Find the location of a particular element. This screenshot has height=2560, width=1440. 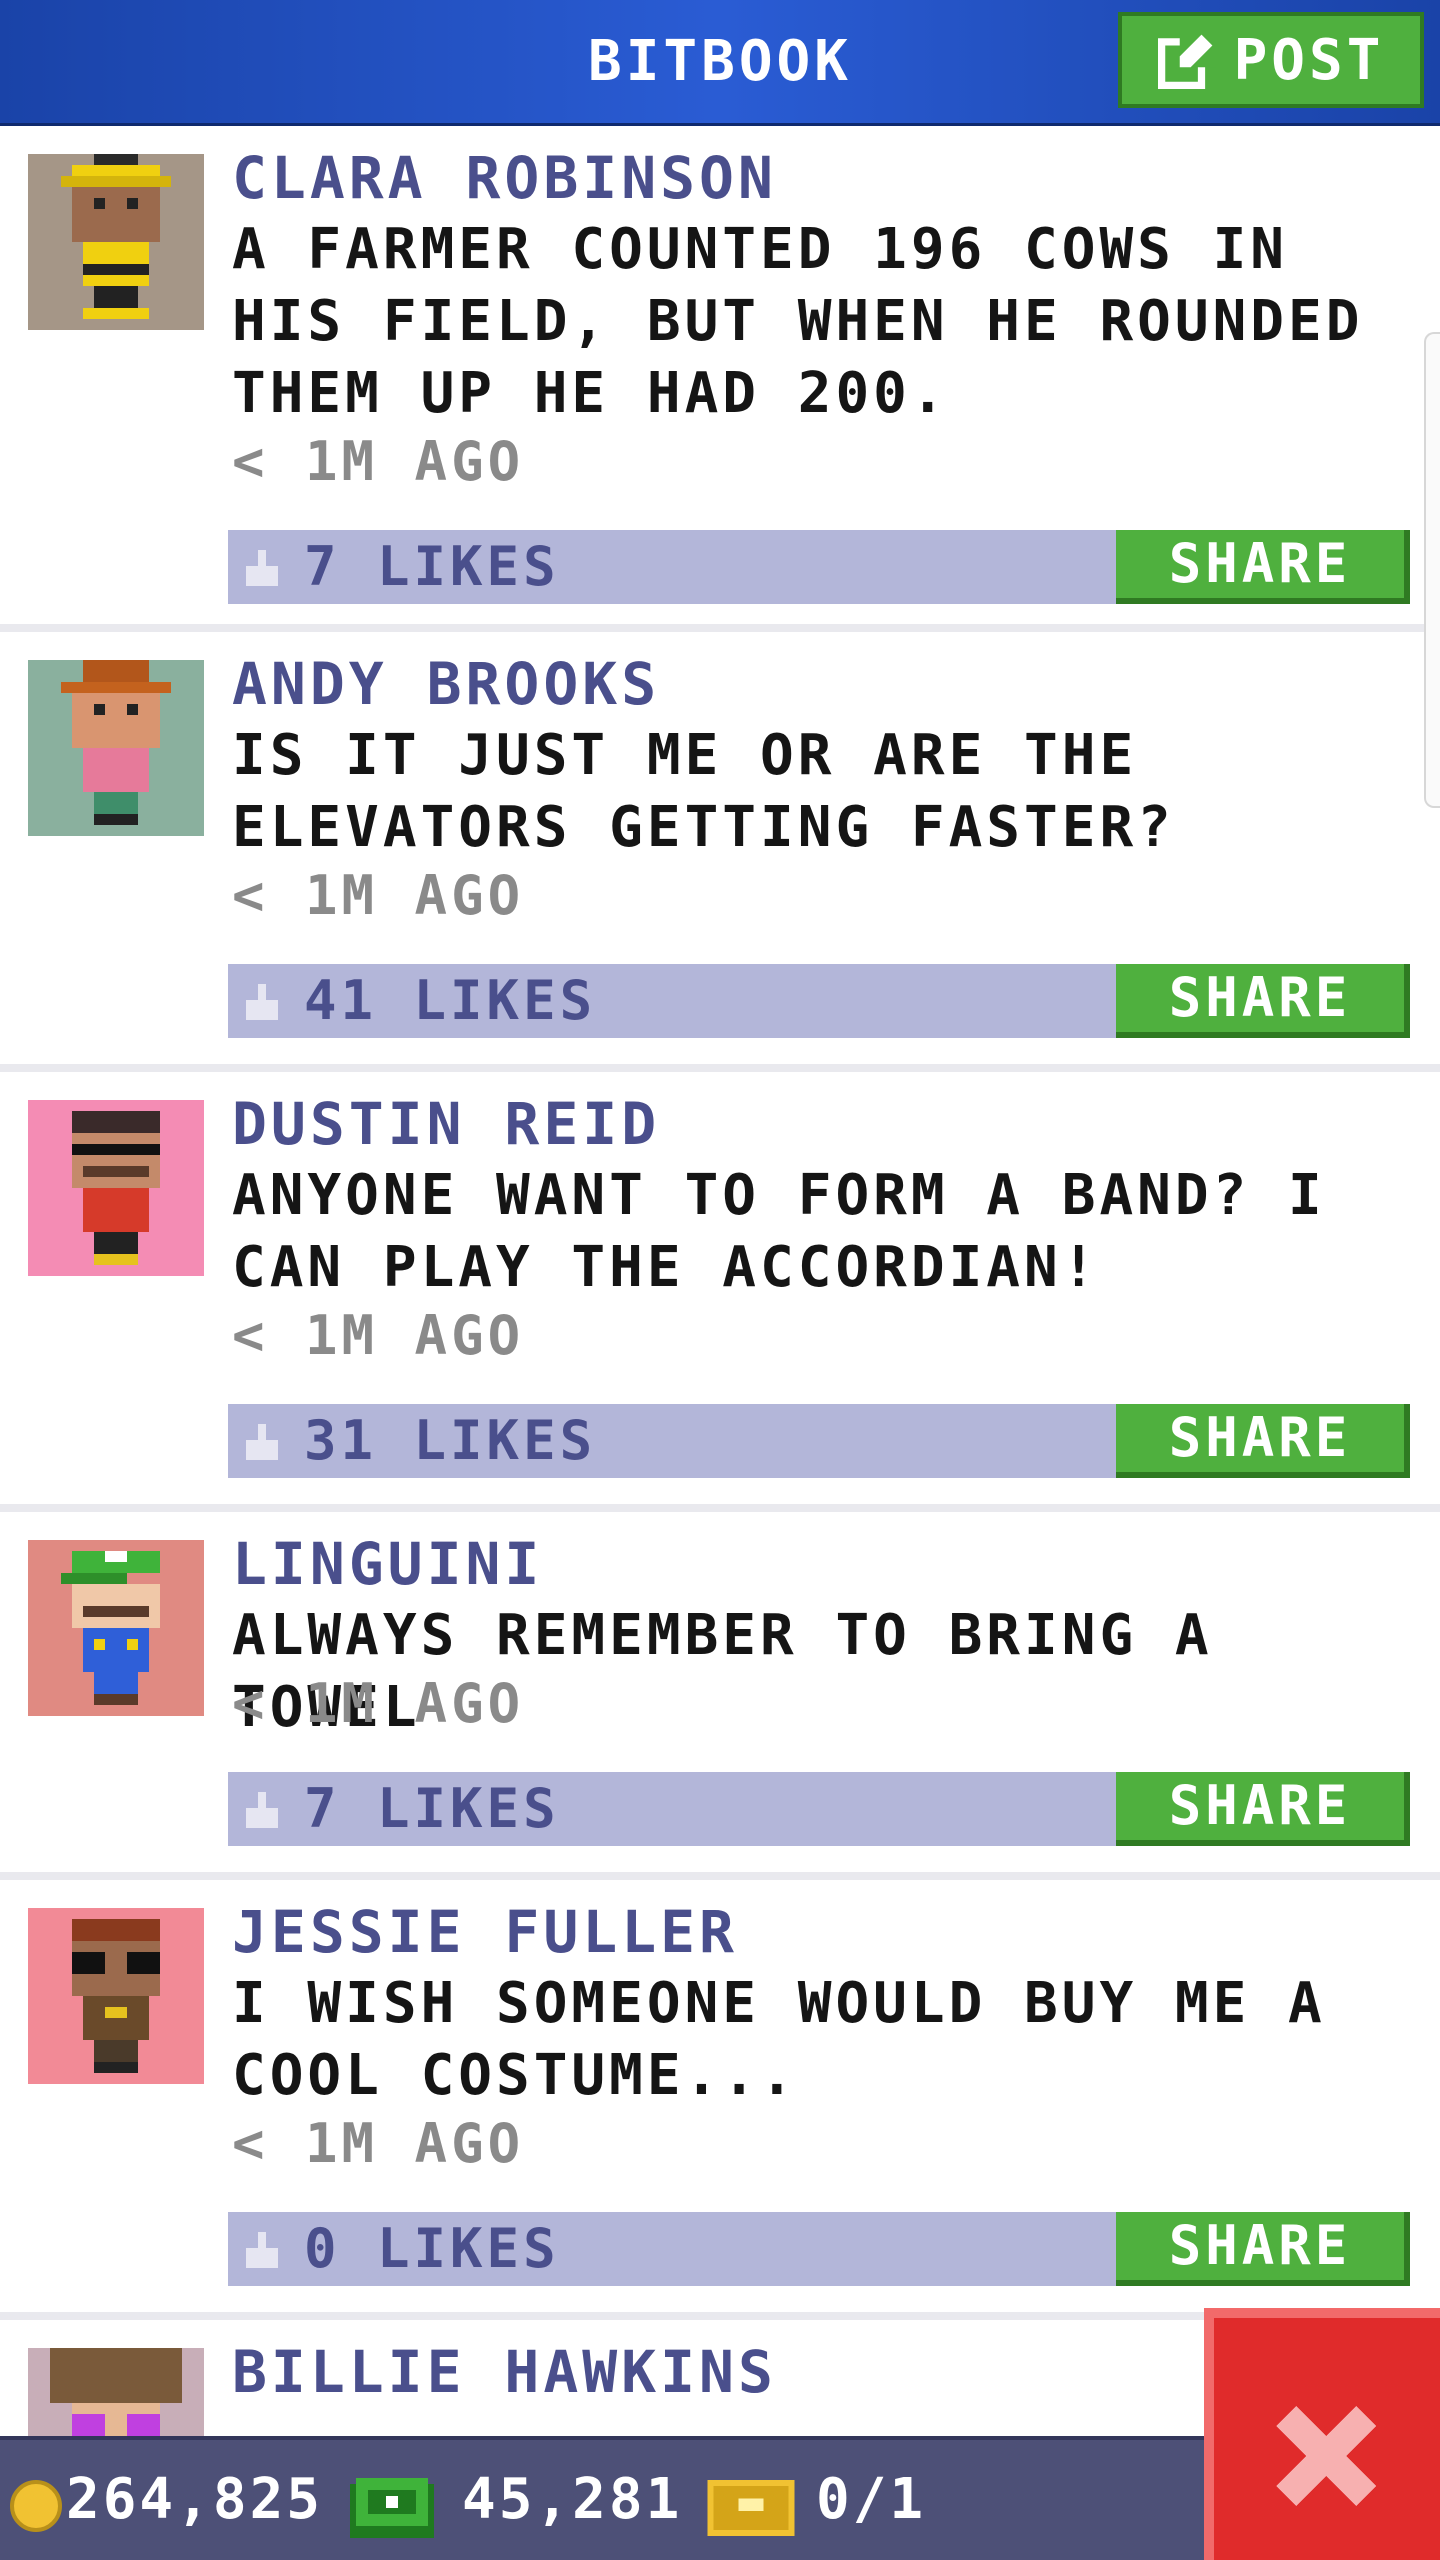

post-button: POST is located at coordinates (1271, 60).